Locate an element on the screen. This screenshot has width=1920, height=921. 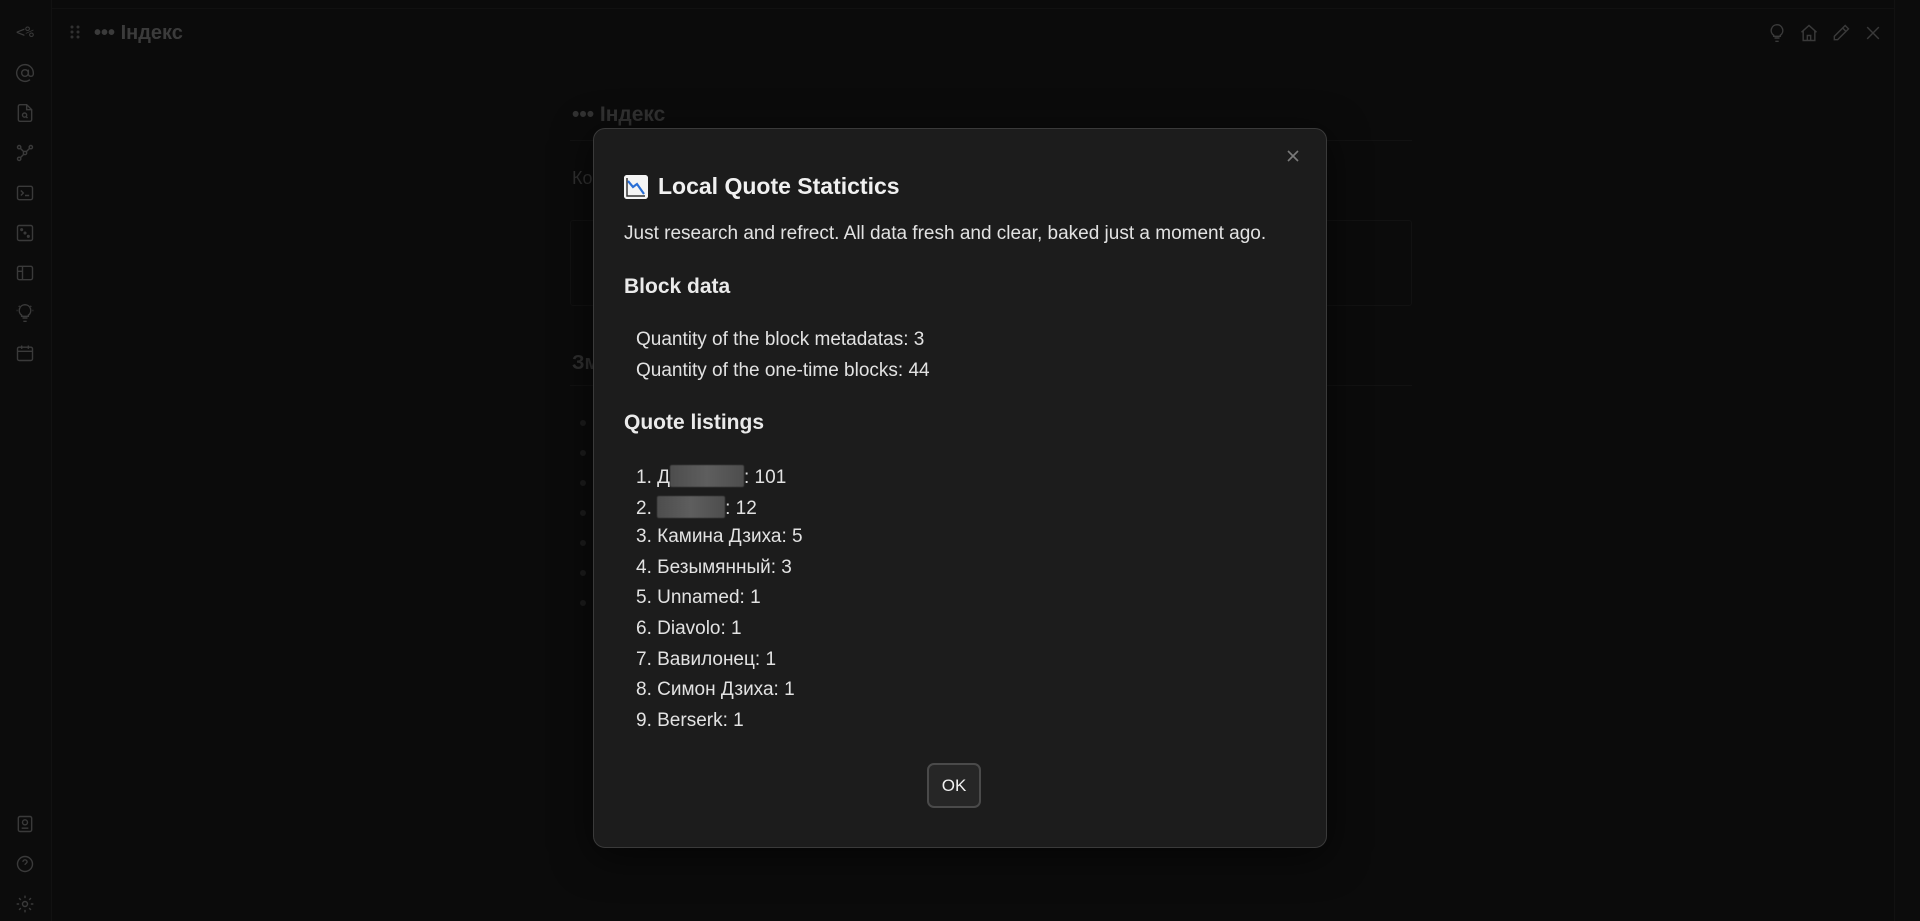
quote-list-item: 8. Симон Дзиха: 1 is located at coordinates (715, 690).